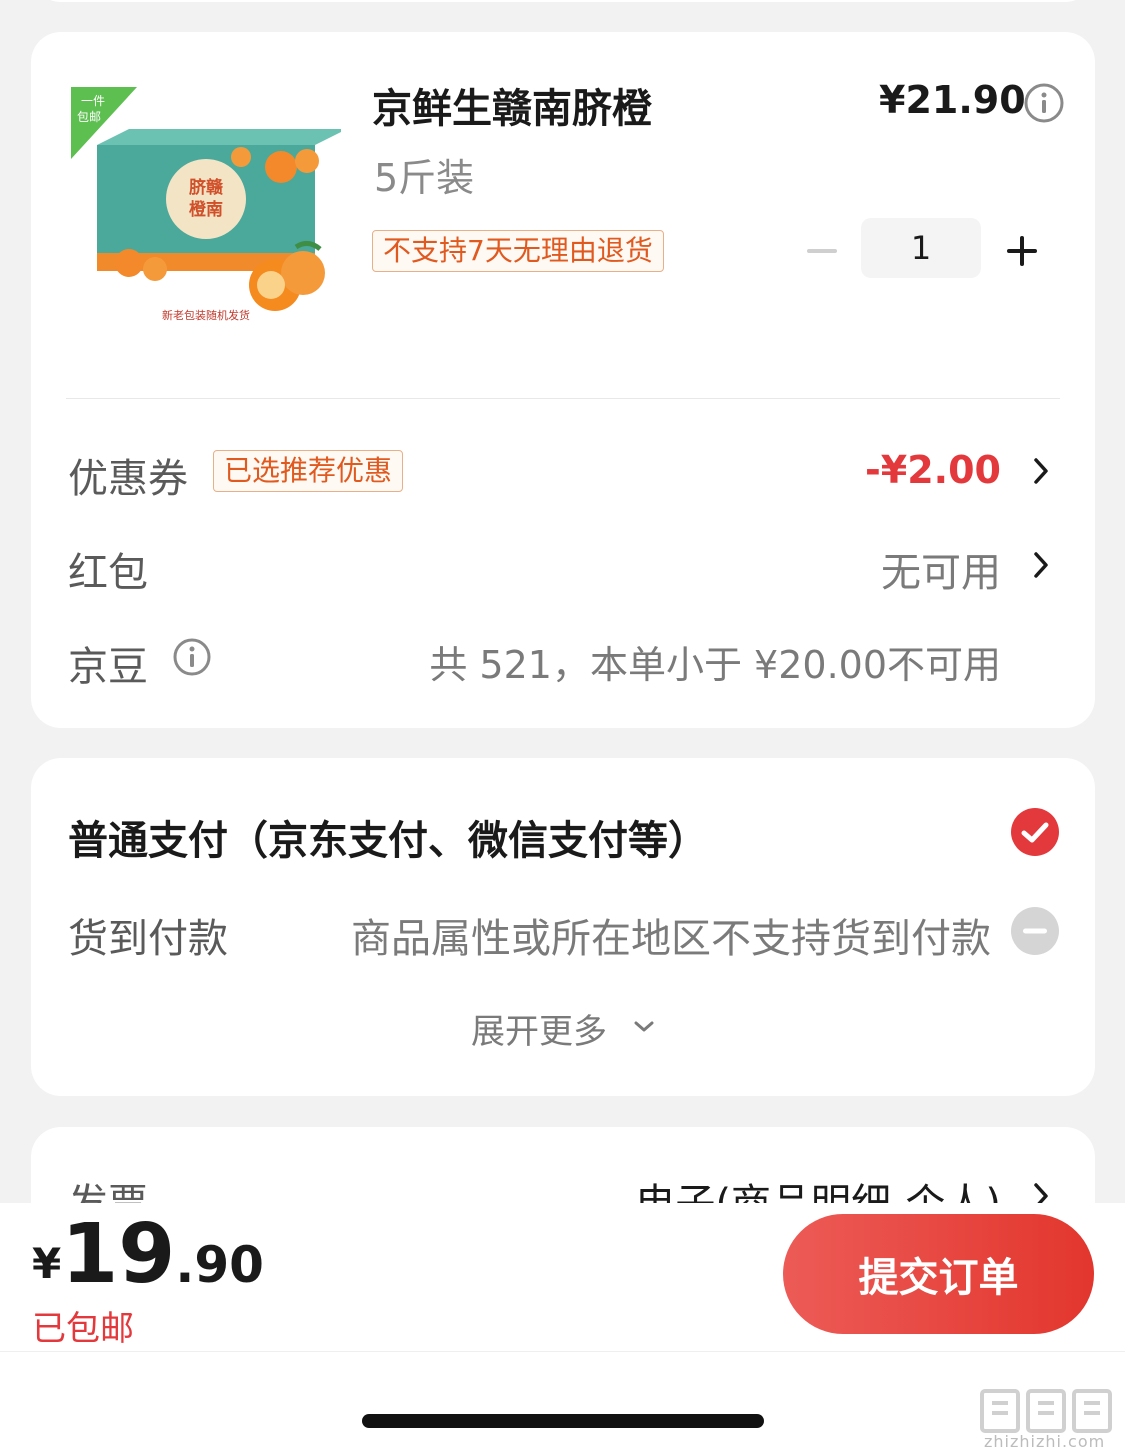 This screenshot has width=1125, height=1454. What do you see at coordinates (822, 251) in the screenshot?
I see `minus-icon` at bounding box center [822, 251].